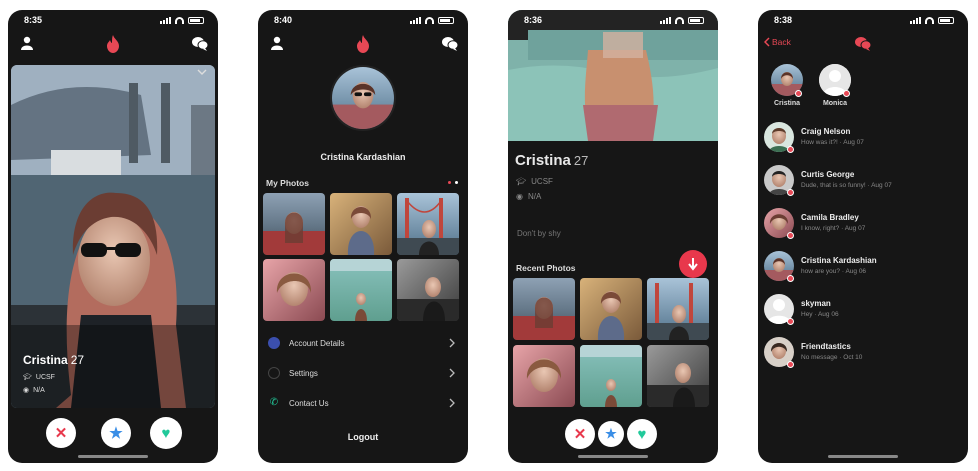  Describe the element at coordinates (546, 268) in the screenshot. I see `recent-photos-title: Recent Photos` at that location.